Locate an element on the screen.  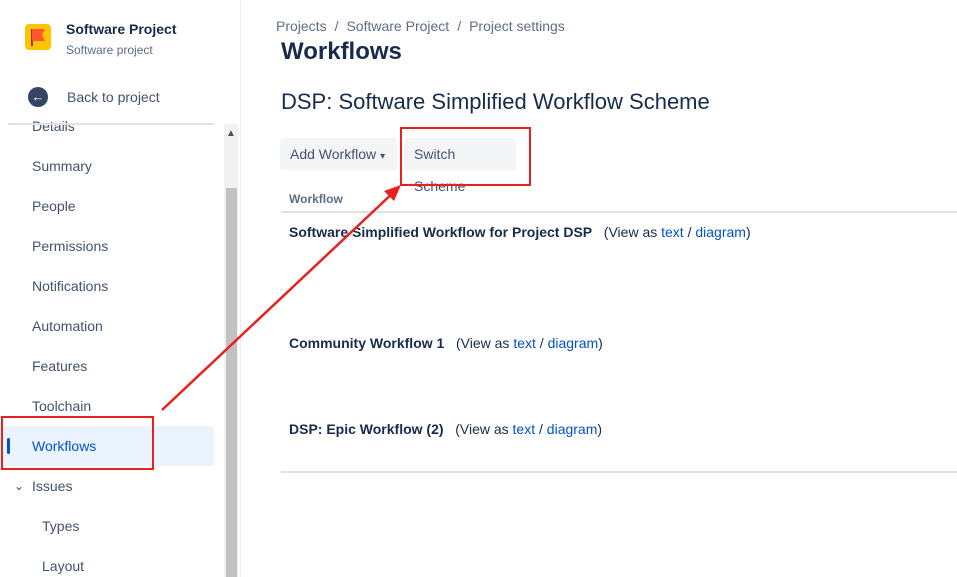
sidebar-item-notifications: Notifications is located at coordinates (107, 286).